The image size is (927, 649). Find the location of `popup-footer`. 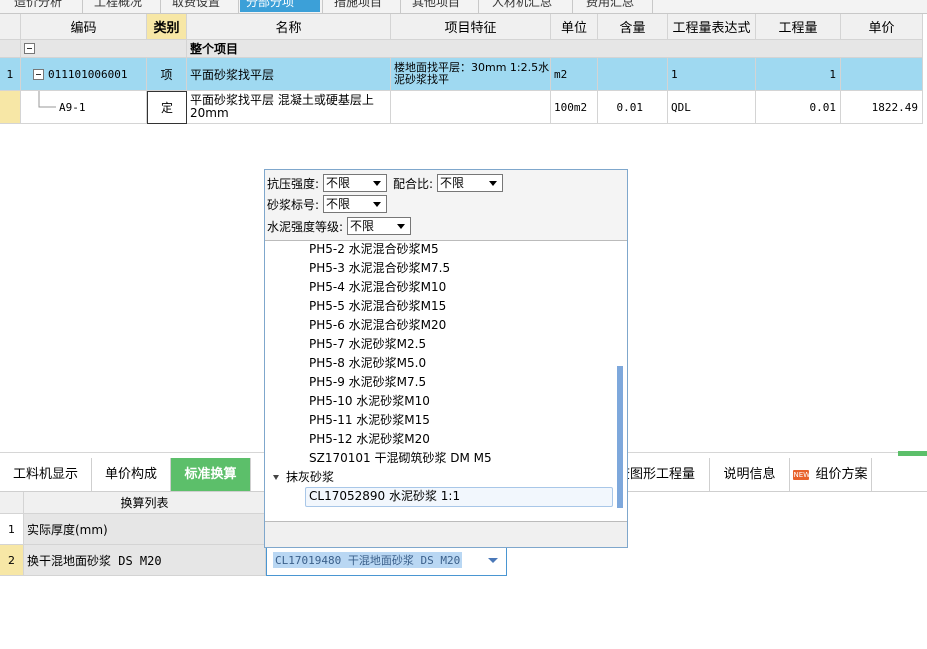

popup-footer is located at coordinates (446, 534).